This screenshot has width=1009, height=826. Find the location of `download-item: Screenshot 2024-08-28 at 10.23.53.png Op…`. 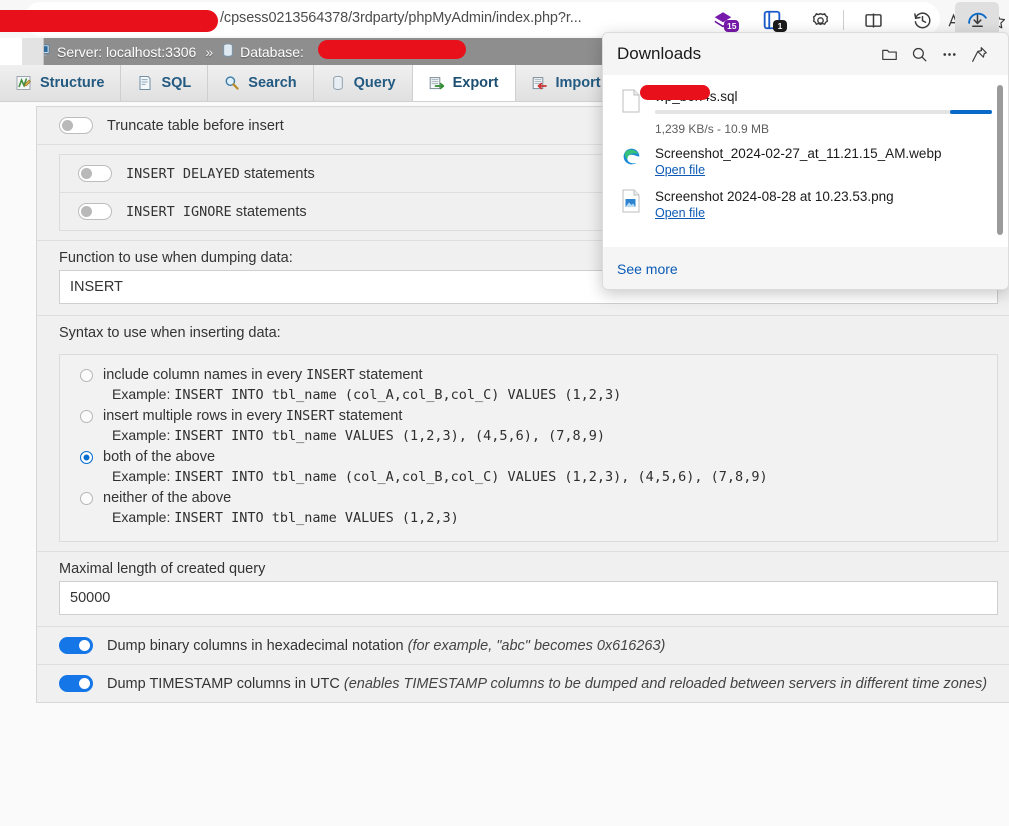

download-item: Screenshot 2024-08-28 at 10.23.53.png Op… is located at coordinates (805, 204).